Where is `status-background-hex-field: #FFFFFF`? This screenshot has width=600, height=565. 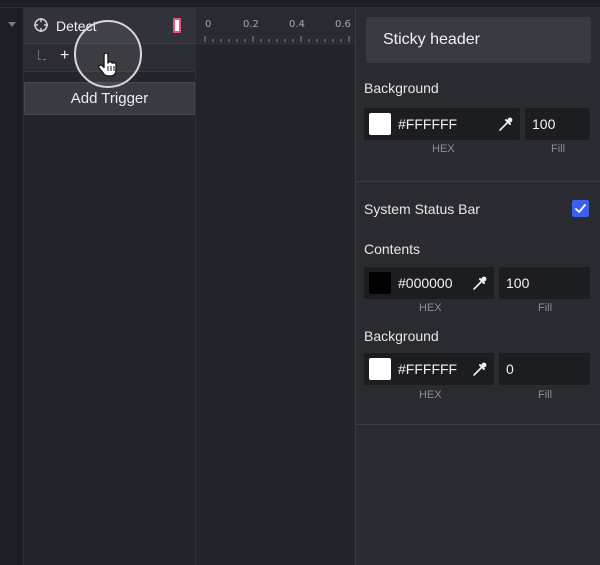 status-background-hex-field: #FFFFFF is located at coordinates (429, 369).